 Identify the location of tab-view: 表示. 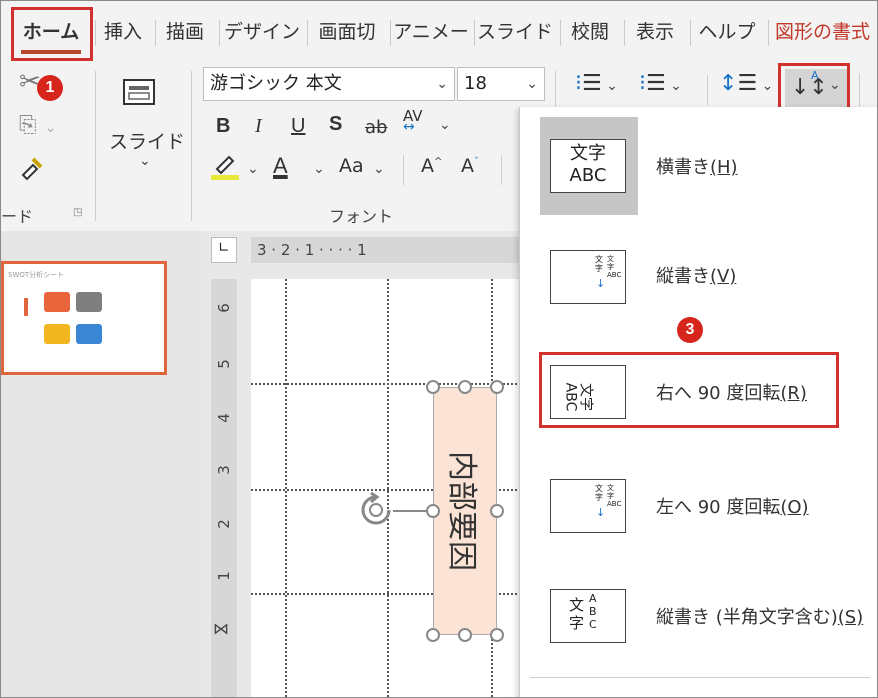
(654, 32).